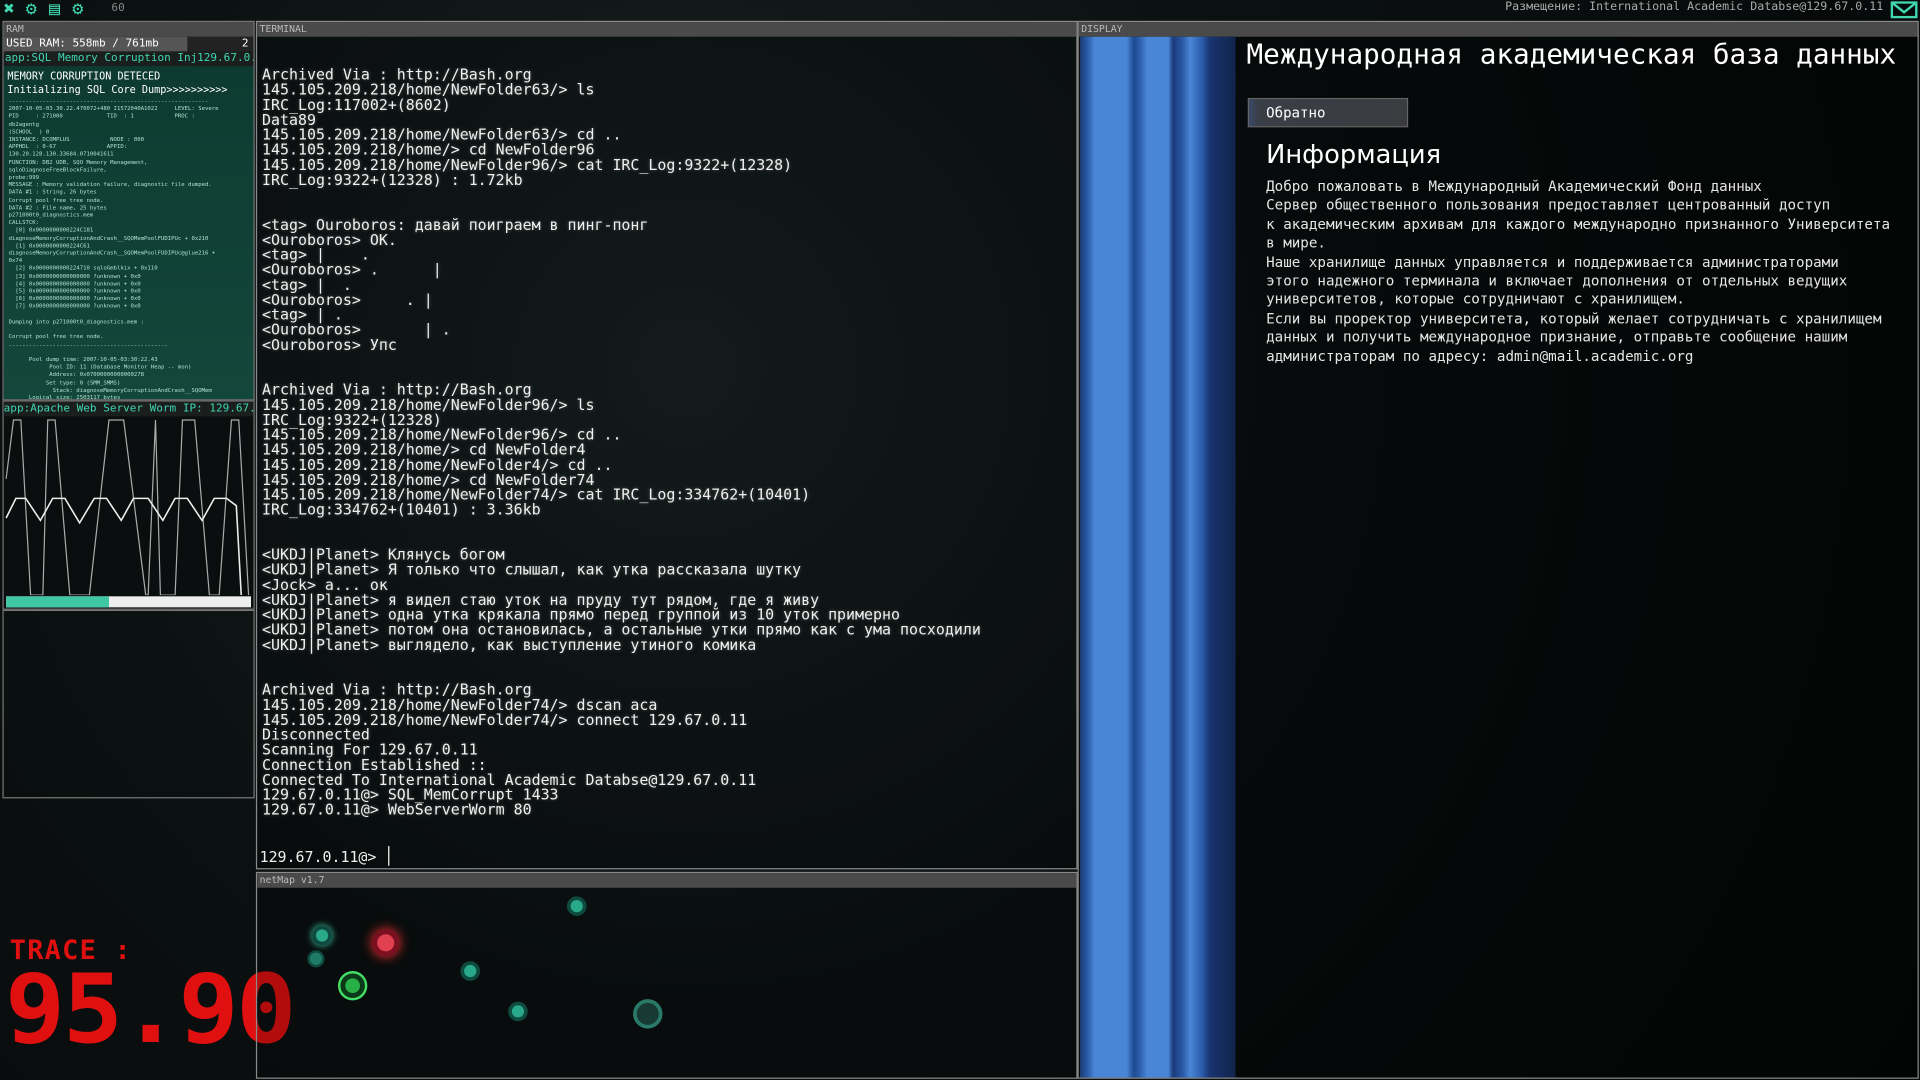 The width and height of the screenshot is (1920, 1080). I want to click on trace-value: 95.90, so click(150, 1010).